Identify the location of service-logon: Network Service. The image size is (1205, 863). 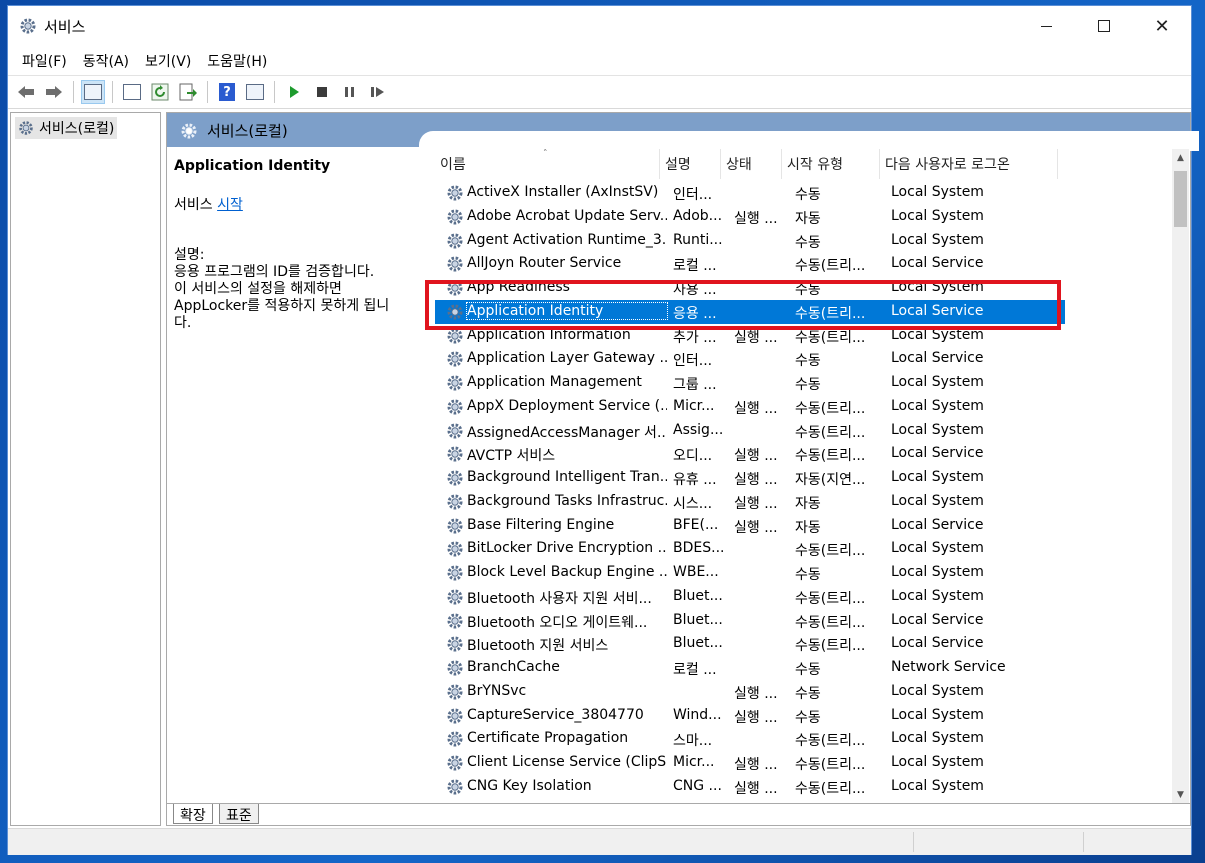
(948, 667).